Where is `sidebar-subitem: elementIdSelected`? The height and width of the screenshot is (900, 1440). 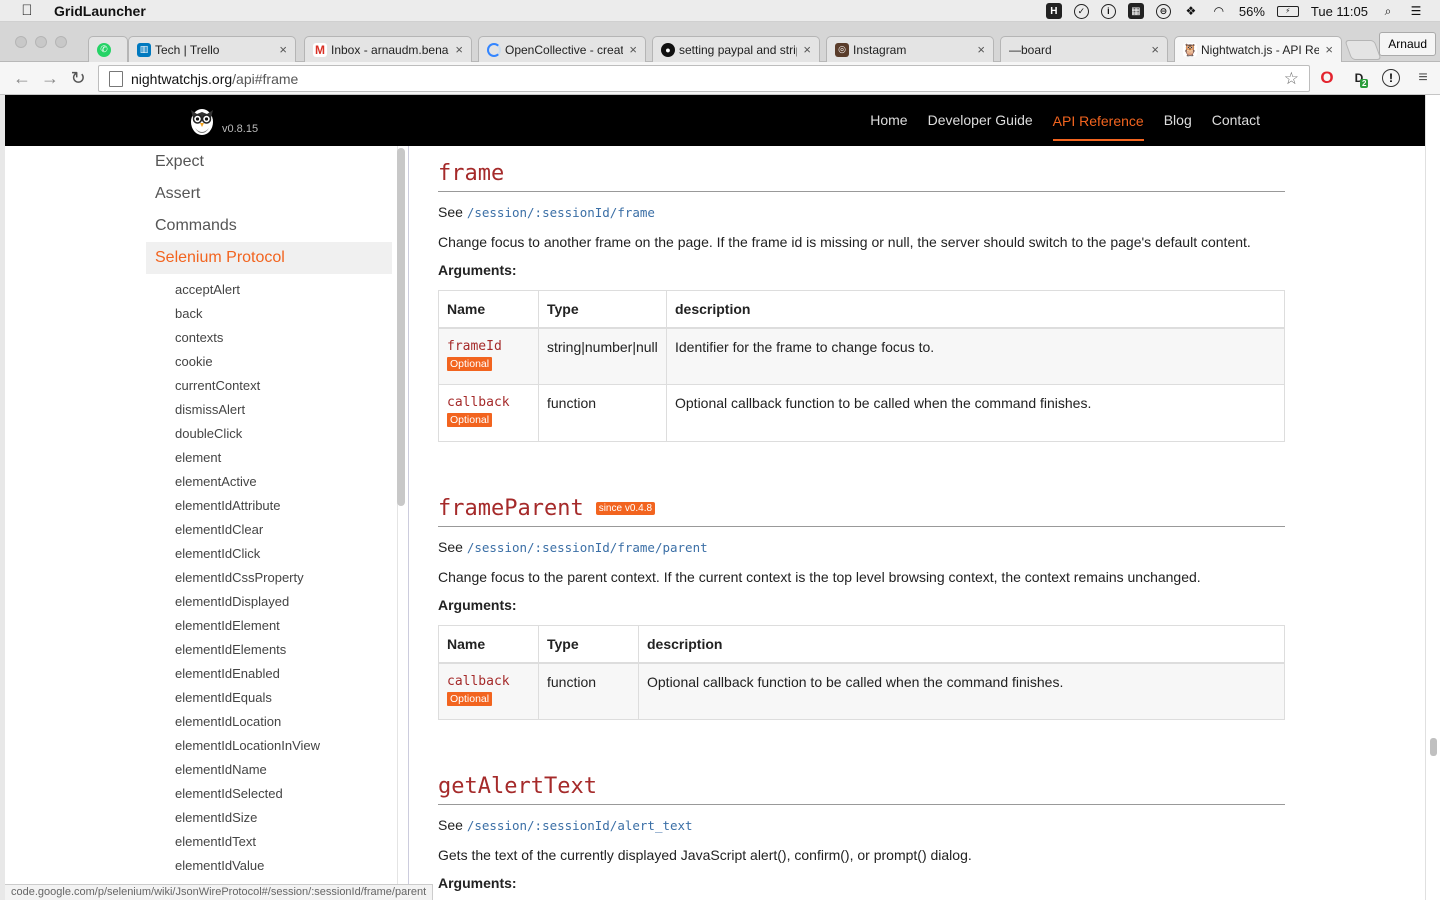
sidebar-subitem: elementIdSelected is located at coordinates (206, 794).